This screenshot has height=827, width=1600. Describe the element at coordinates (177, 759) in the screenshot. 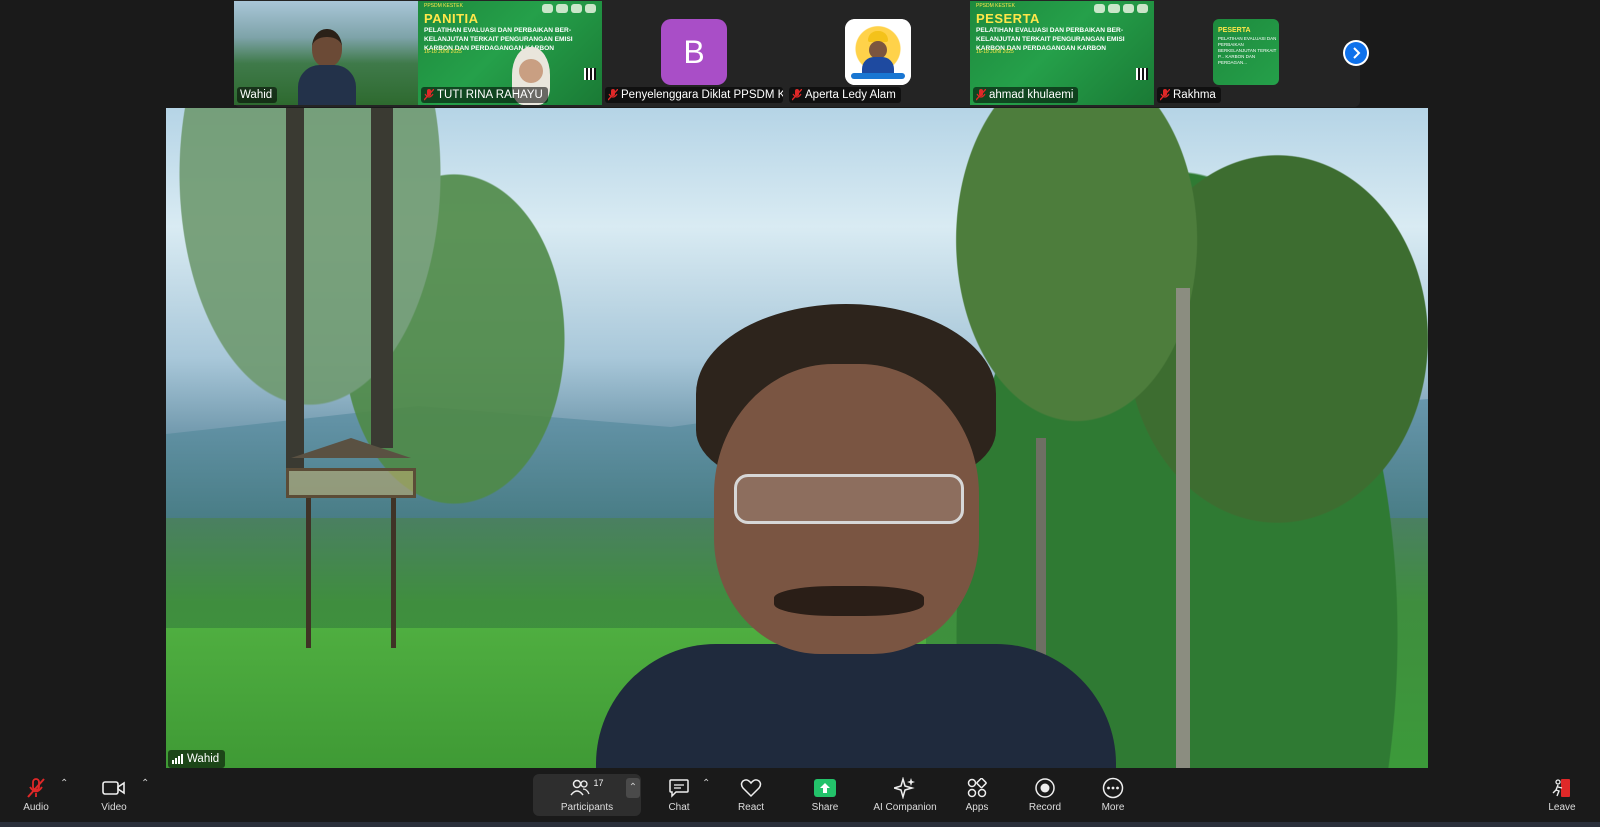

I see `signal-strength-icon` at that location.